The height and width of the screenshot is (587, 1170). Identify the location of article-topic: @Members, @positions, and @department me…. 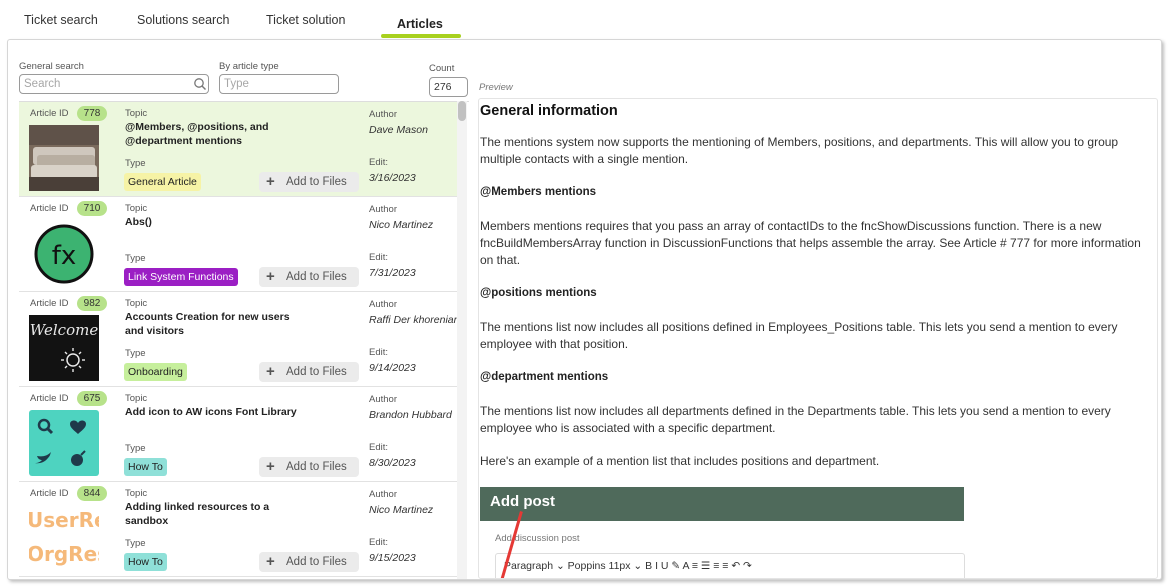
(197, 134).